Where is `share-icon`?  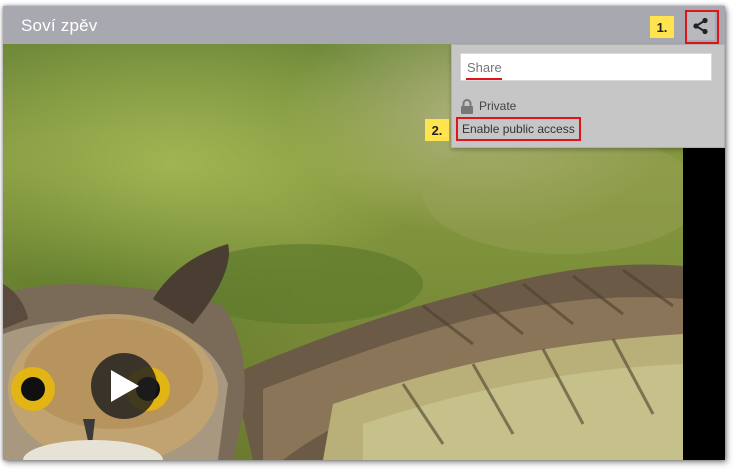 share-icon is located at coordinates (700, 26).